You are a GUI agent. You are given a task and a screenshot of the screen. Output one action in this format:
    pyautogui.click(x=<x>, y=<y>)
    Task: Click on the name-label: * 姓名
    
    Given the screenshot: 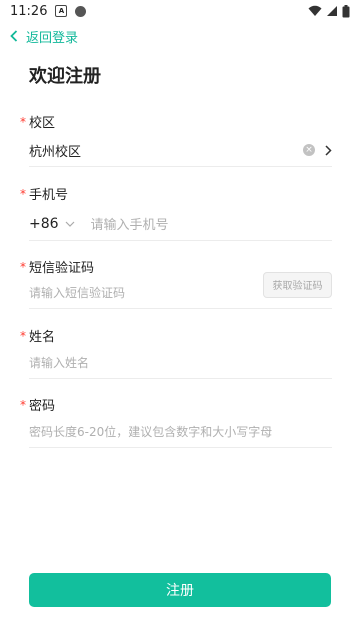 What is the action you would take?
    pyautogui.click(x=176, y=336)
    